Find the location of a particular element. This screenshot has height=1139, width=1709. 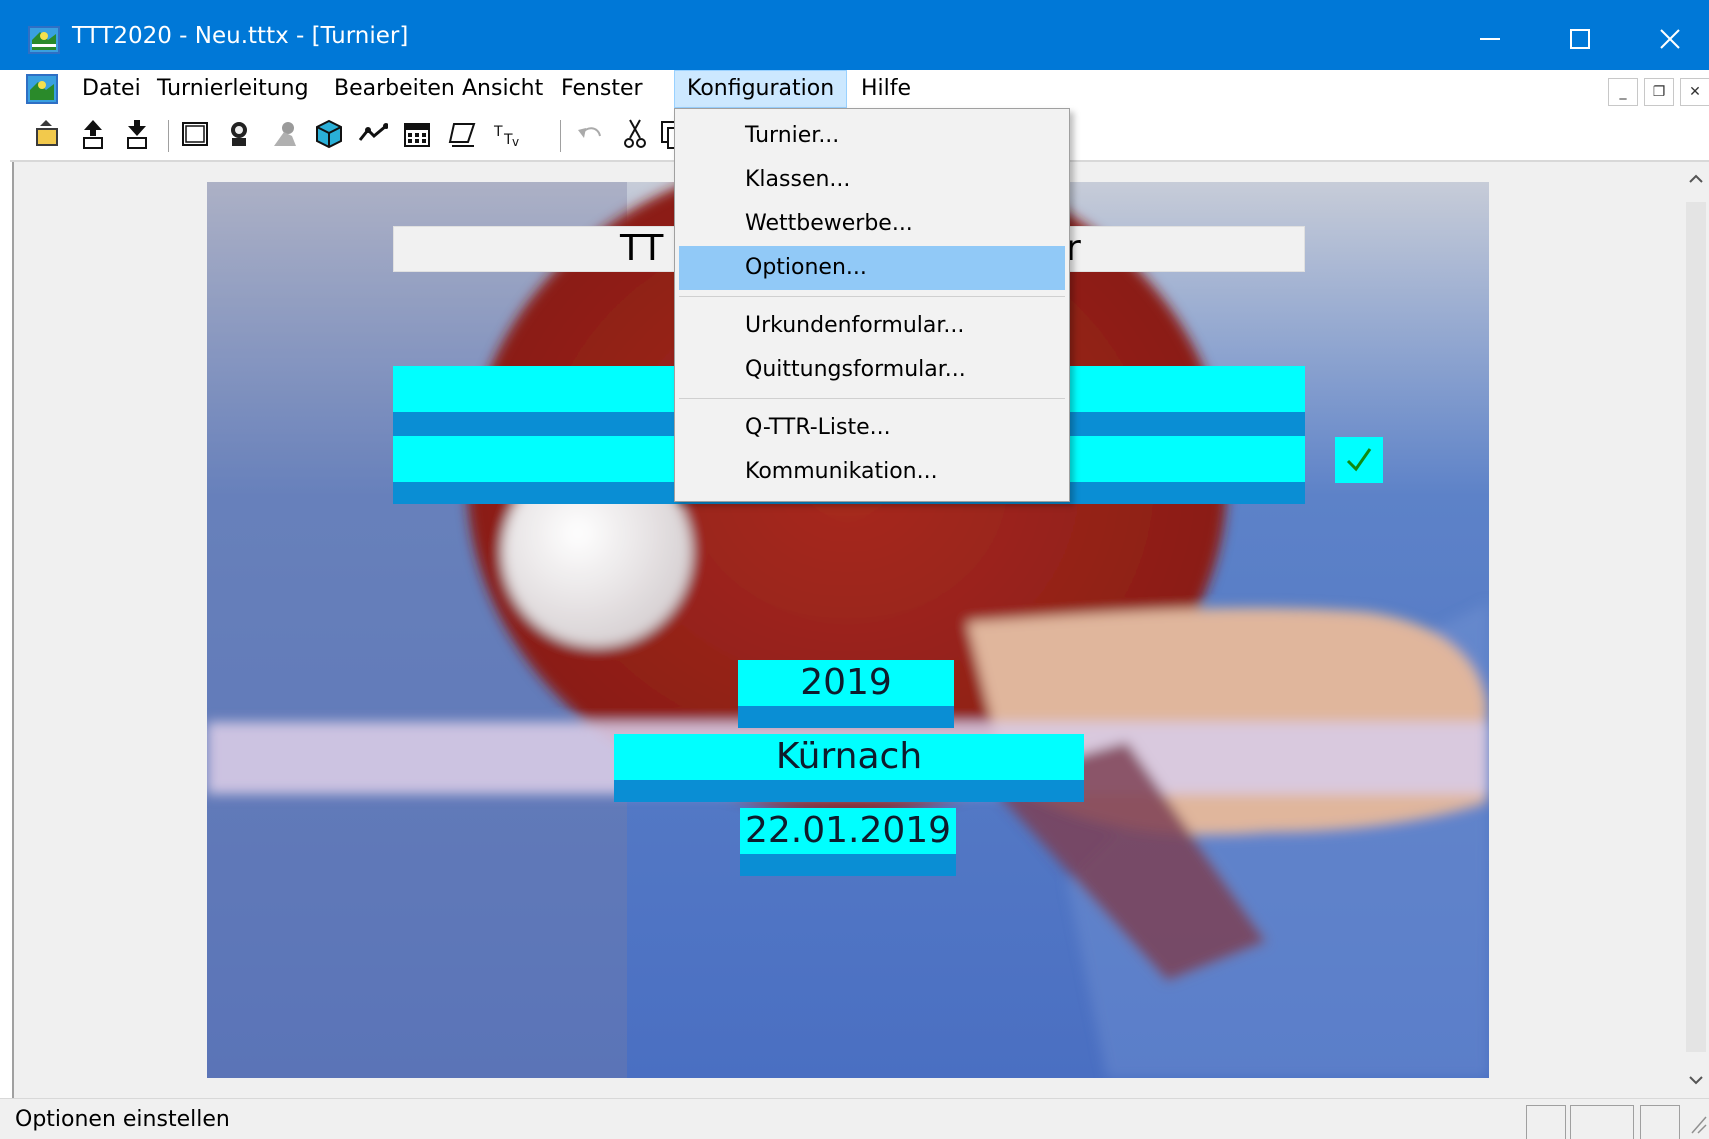

menu-datei: Datei is located at coordinates (111, 89).